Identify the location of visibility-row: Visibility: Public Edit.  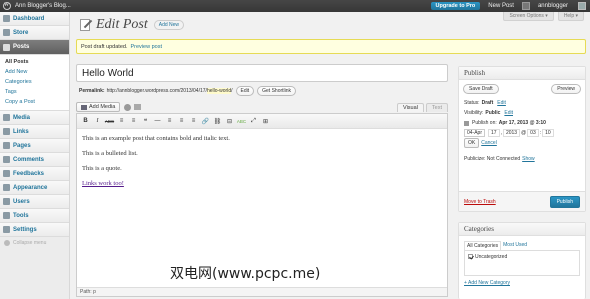
(488, 113).